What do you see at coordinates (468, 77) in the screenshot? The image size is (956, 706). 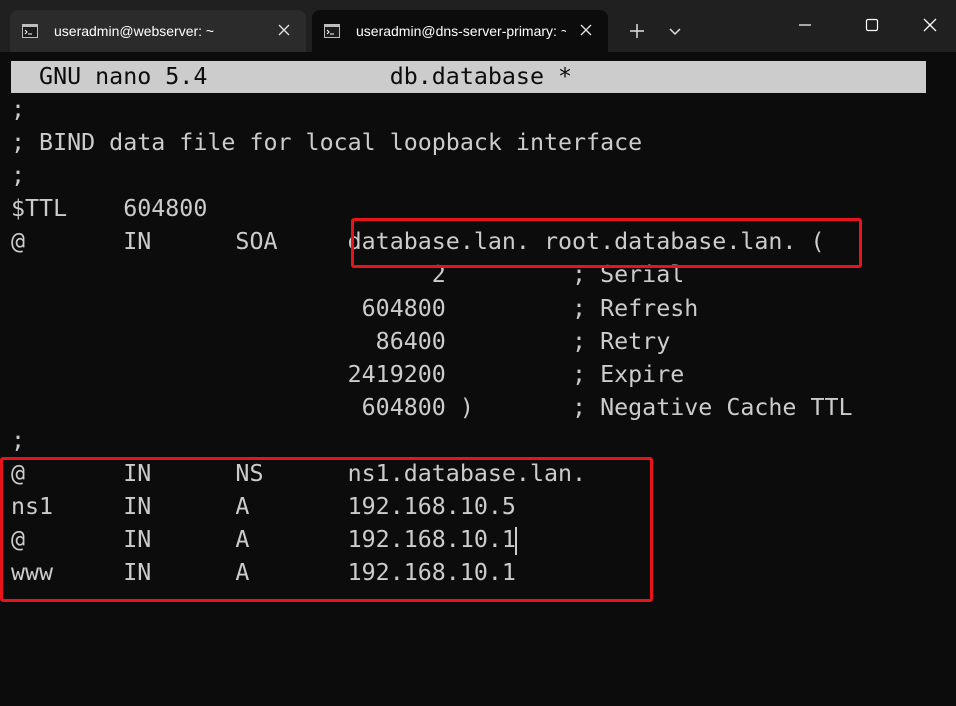 I see `nano-header-bar: GNU nano 5.4 db.database *` at bounding box center [468, 77].